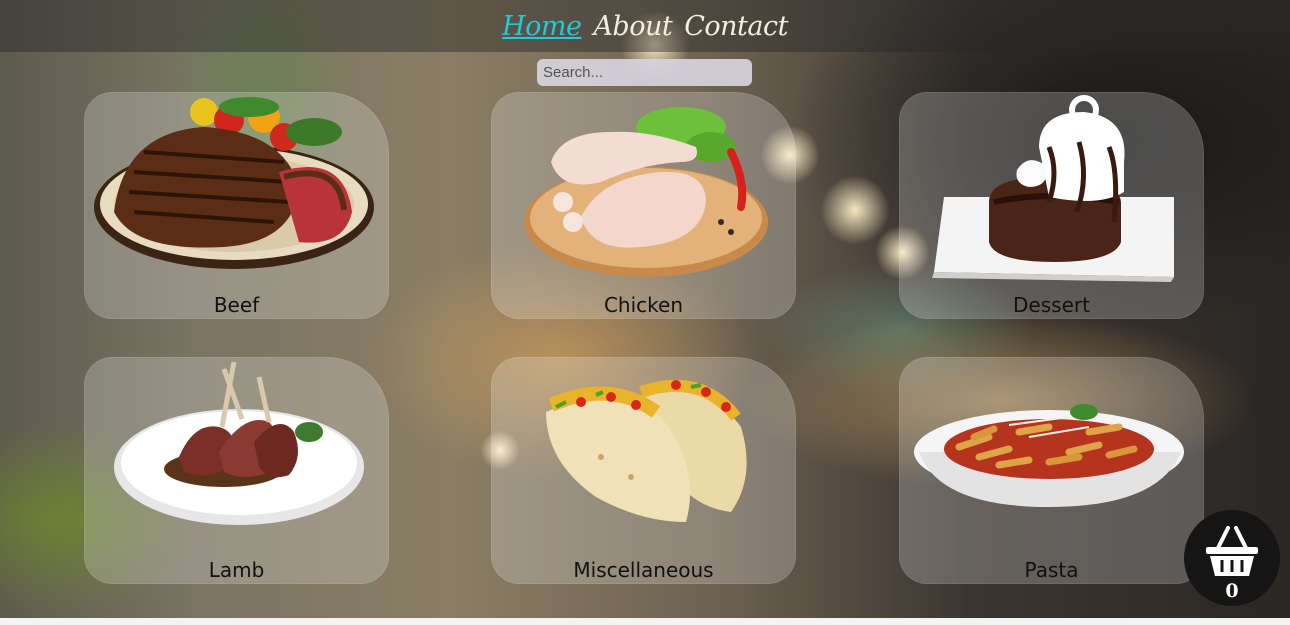  I want to click on category-card-chicken: Chicken, so click(643, 205).